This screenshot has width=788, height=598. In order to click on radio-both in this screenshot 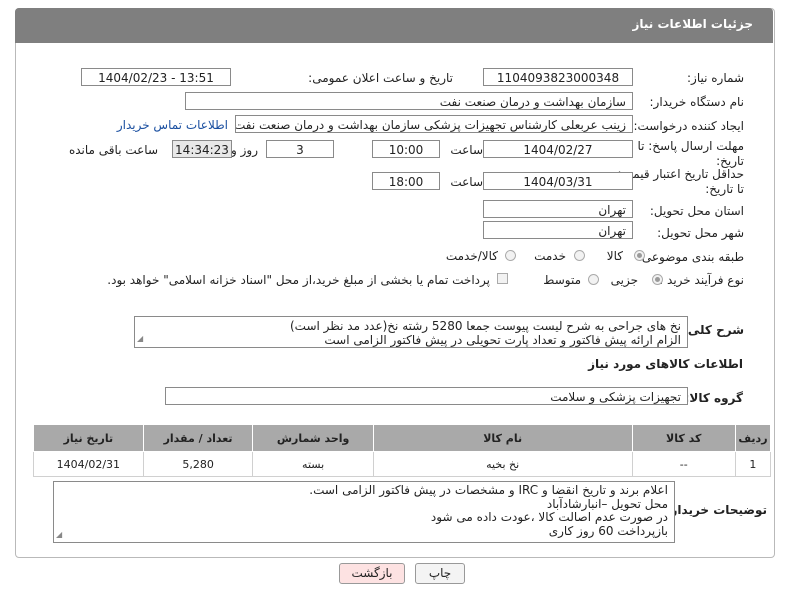, I will do `click(510, 255)`.